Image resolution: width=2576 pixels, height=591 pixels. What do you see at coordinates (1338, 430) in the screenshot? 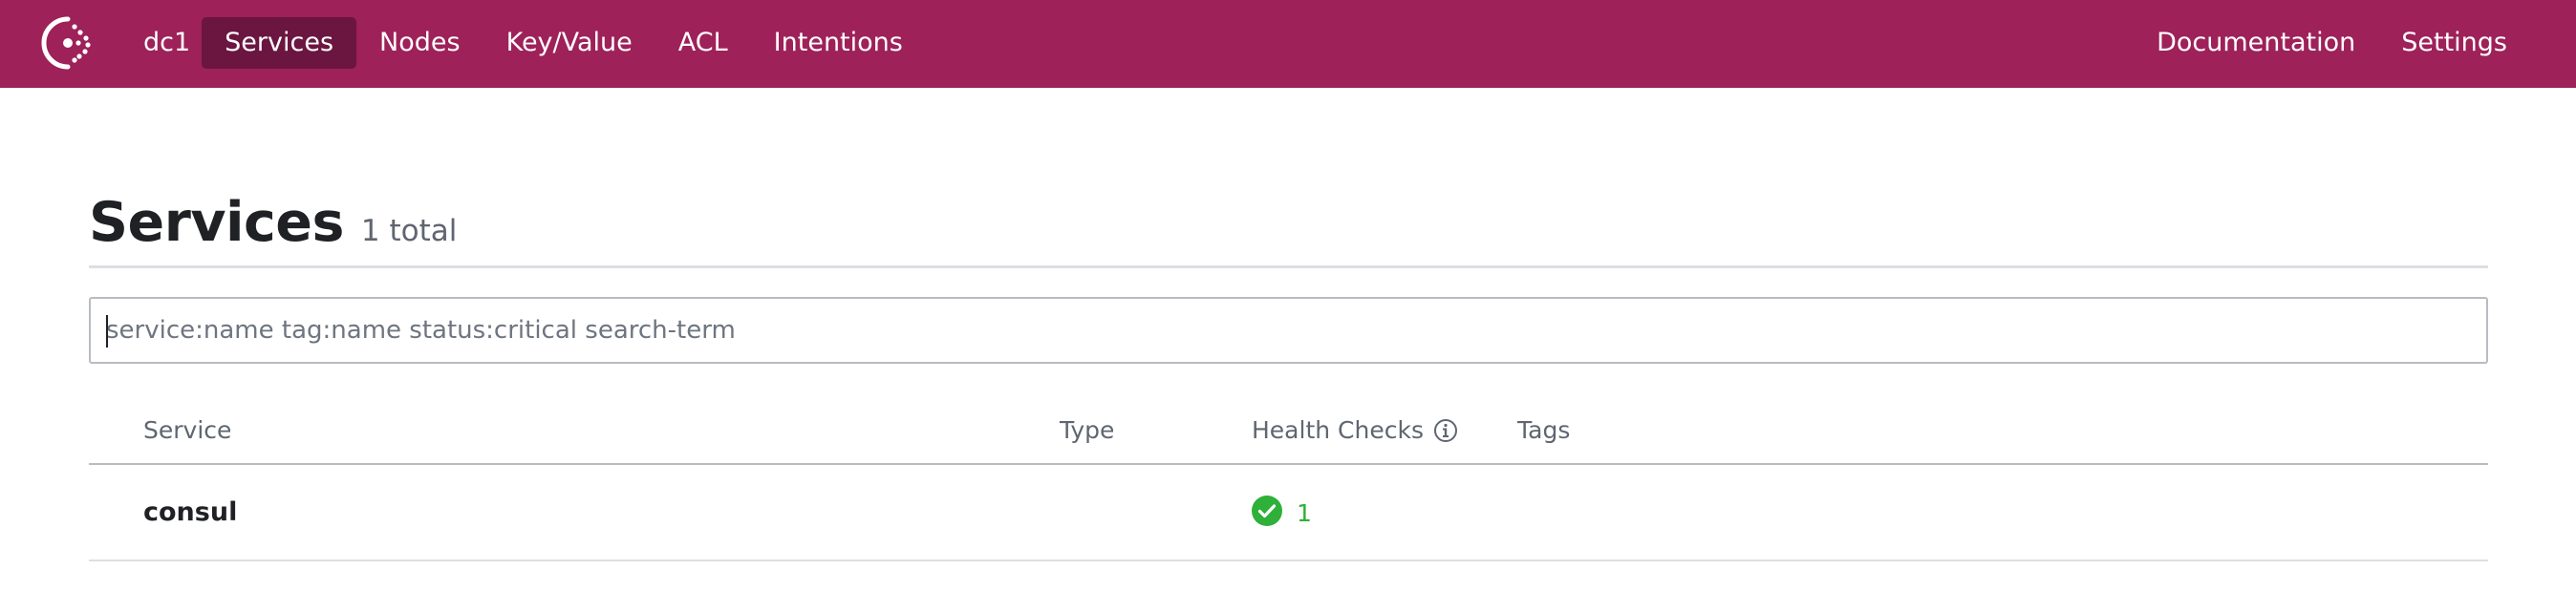
I see `column-header-health-checks-label: Health Checks` at bounding box center [1338, 430].